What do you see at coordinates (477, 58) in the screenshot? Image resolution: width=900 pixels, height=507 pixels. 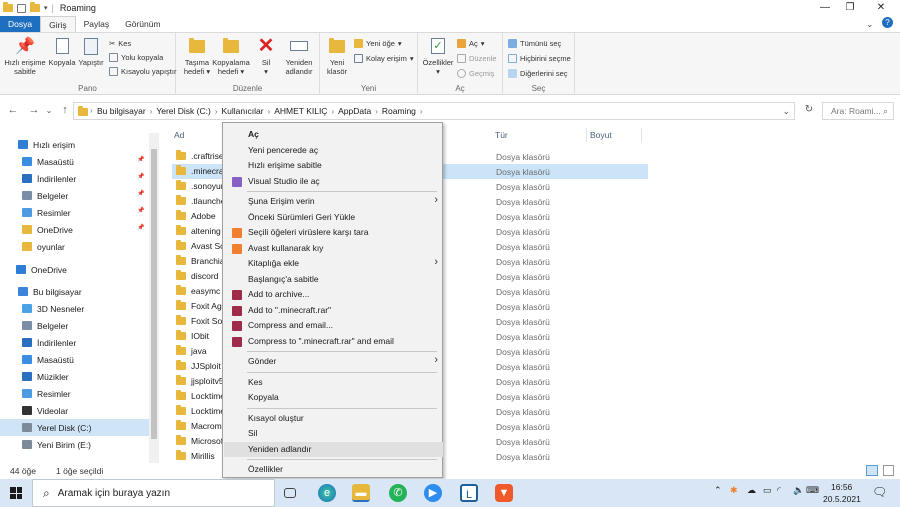 I see `edit-button: Düzenle` at bounding box center [477, 58].